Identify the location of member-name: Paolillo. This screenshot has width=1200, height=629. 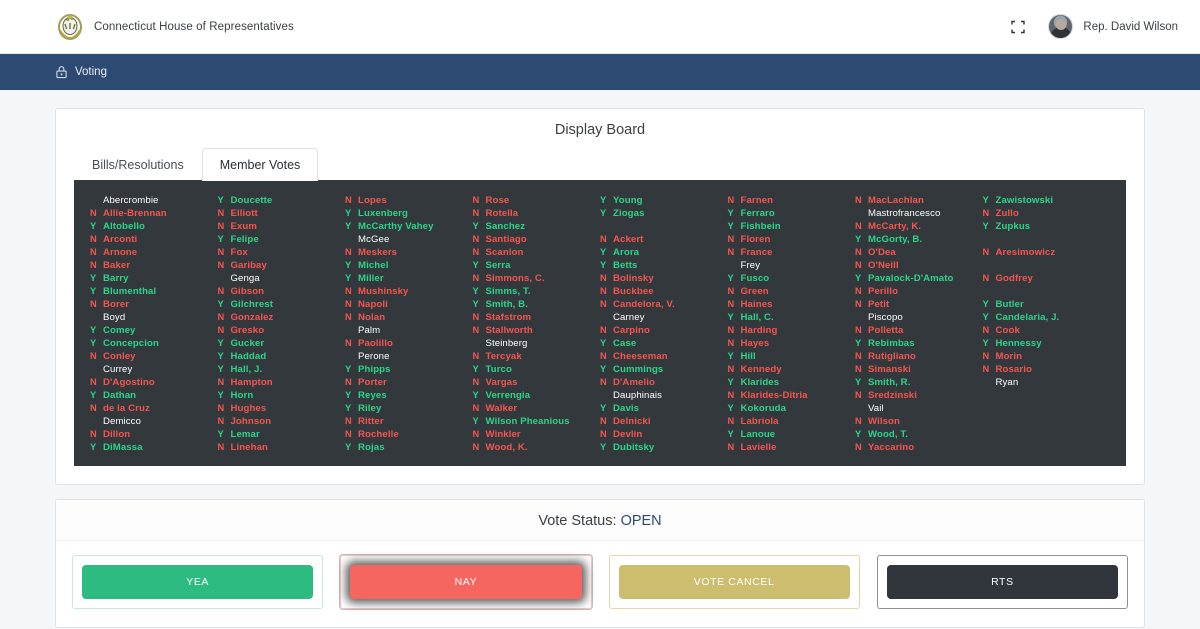
(375, 343).